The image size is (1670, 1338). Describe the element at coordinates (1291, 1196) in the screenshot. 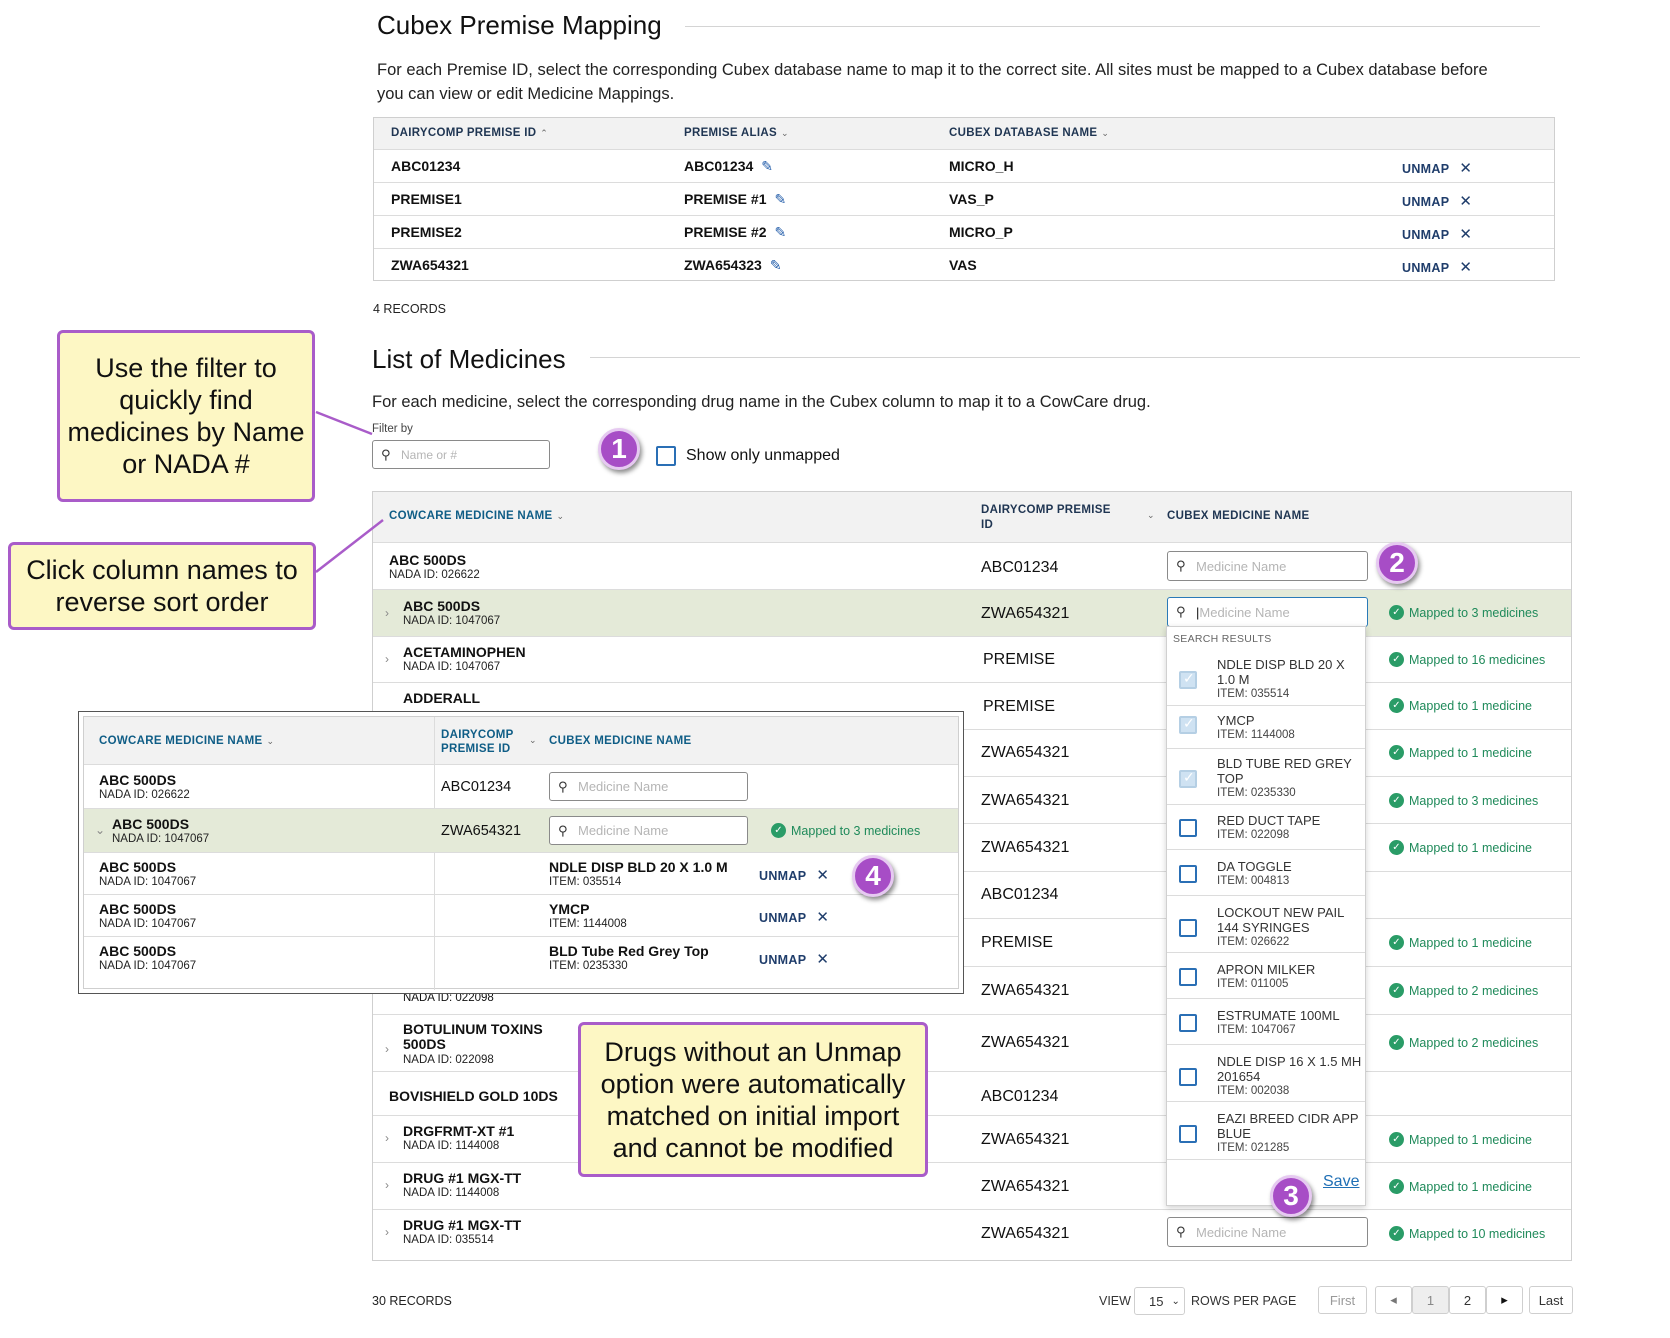

I see `step-badge-3: 3` at that location.